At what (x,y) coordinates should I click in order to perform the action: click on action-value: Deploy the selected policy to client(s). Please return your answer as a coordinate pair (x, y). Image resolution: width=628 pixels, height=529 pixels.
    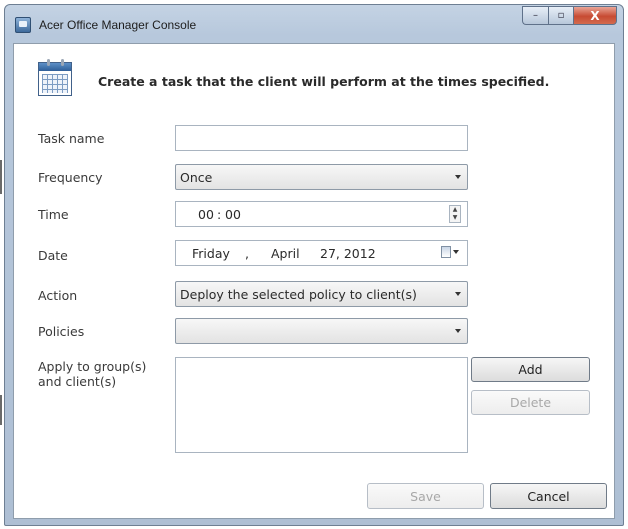
    Looking at the image, I should click on (298, 294).